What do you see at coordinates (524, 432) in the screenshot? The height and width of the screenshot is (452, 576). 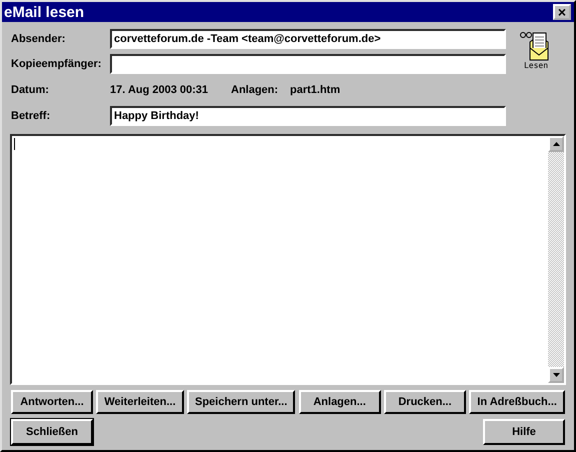 I see `dialog-button: Hilfe` at bounding box center [524, 432].